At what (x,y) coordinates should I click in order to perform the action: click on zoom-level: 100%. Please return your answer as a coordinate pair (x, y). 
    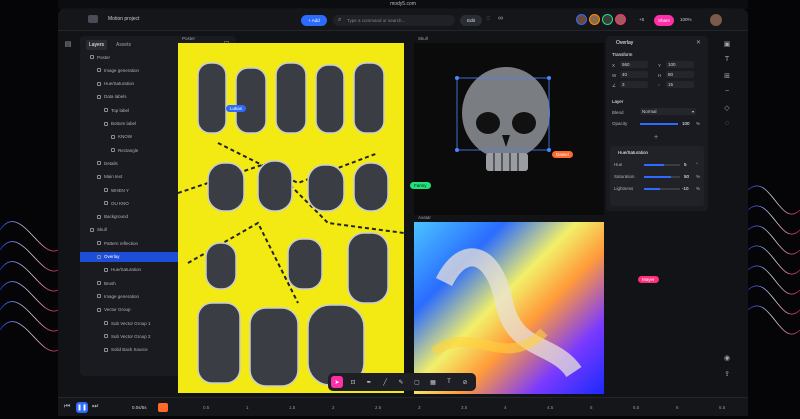
    Looking at the image, I should click on (686, 19).